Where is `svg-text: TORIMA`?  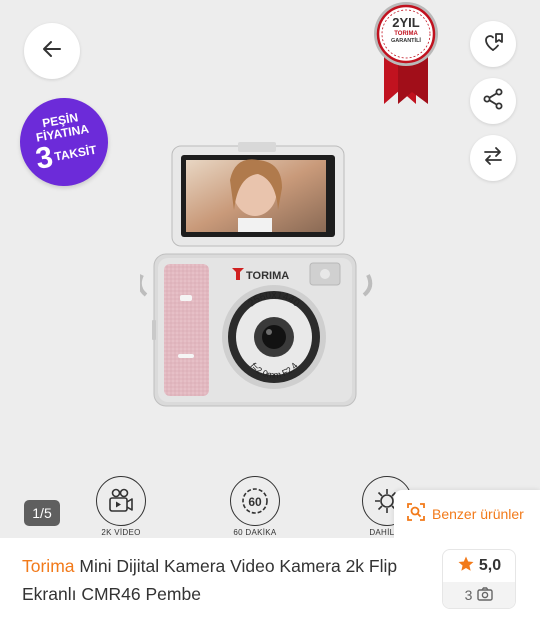 svg-text: TORIMA is located at coordinates (267, 276).